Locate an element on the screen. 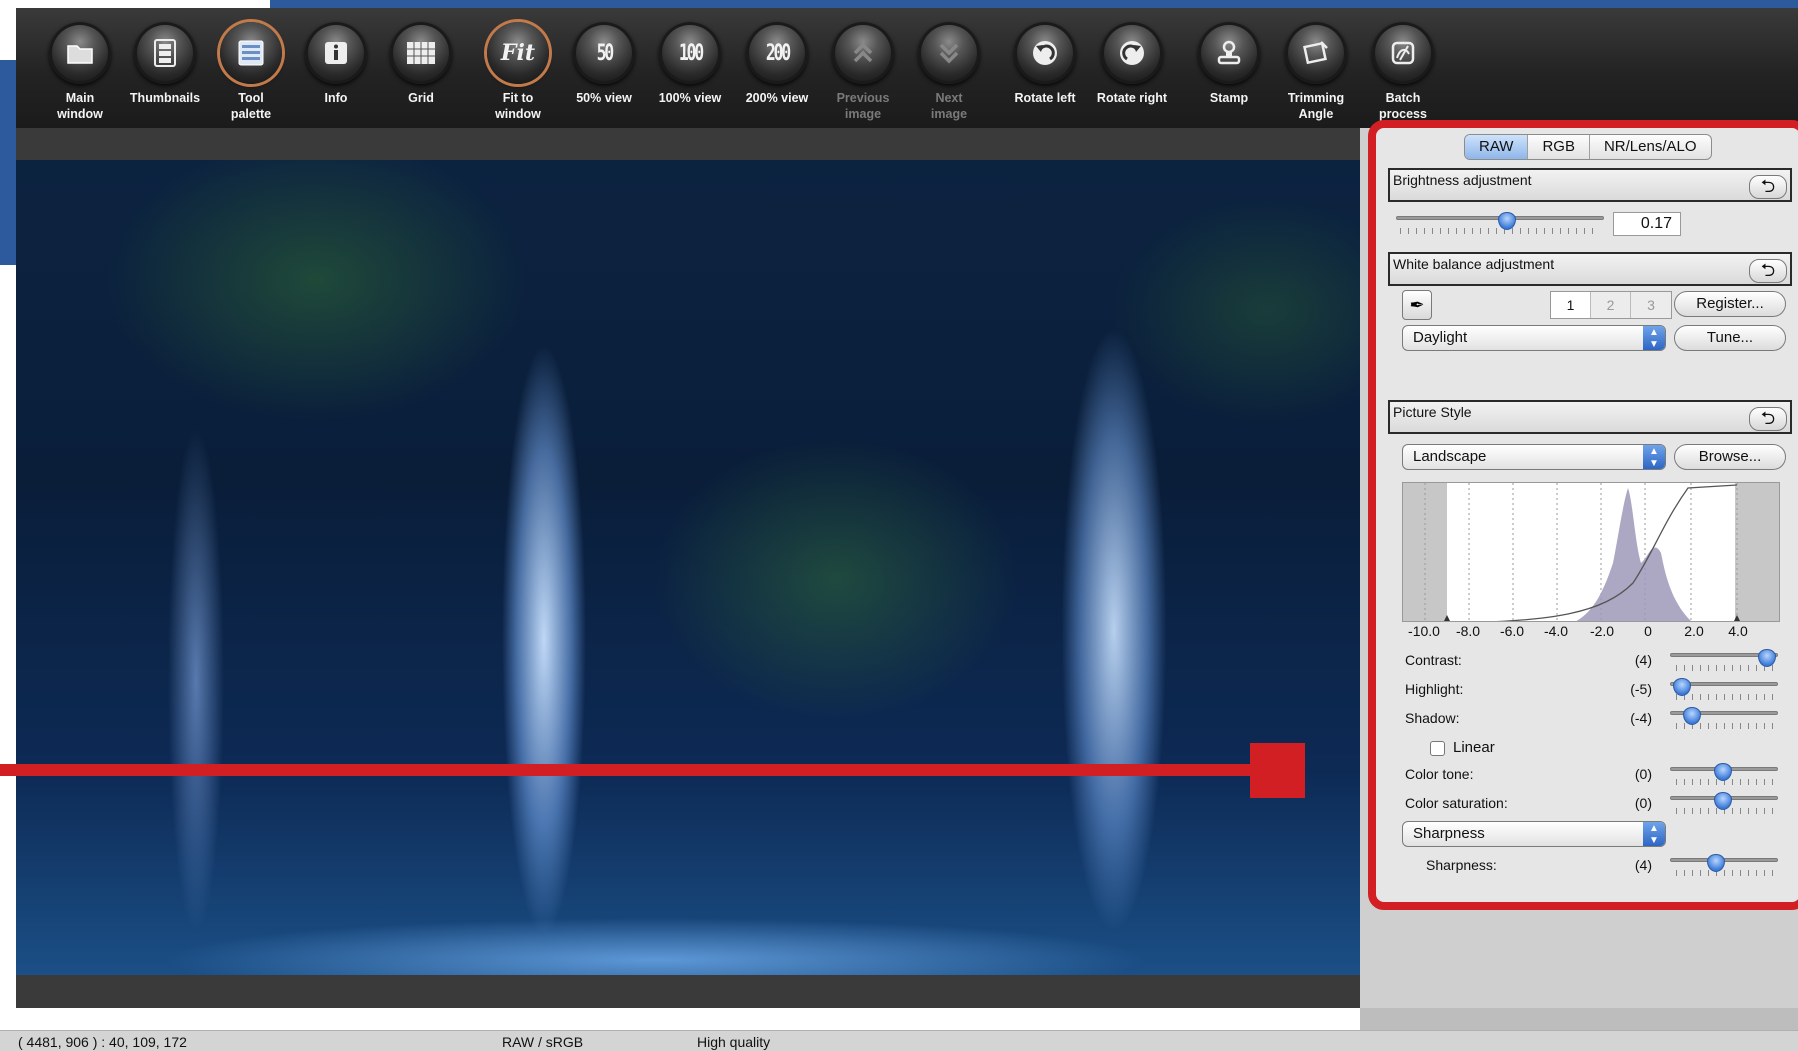 This screenshot has height=1051, width=1798. next-image-button: Next image is located at coordinates (949, 72).